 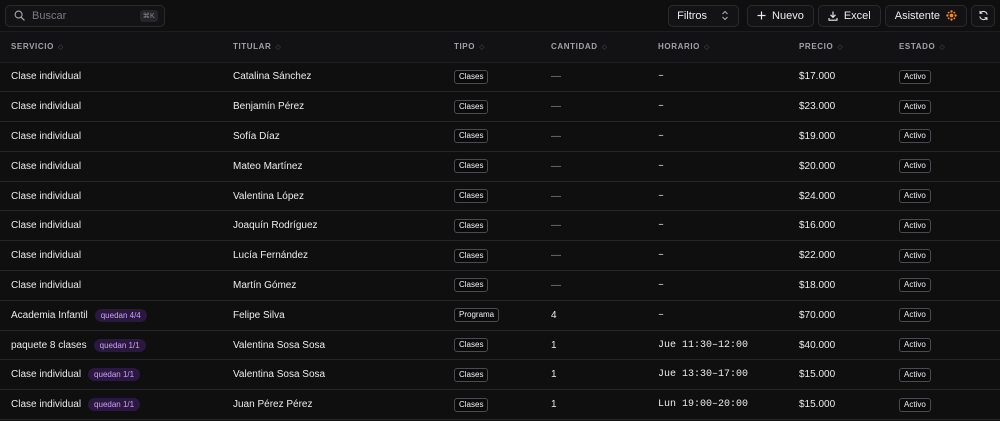 I want to click on assistant-button: Asistente, so click(x=925, y=15).